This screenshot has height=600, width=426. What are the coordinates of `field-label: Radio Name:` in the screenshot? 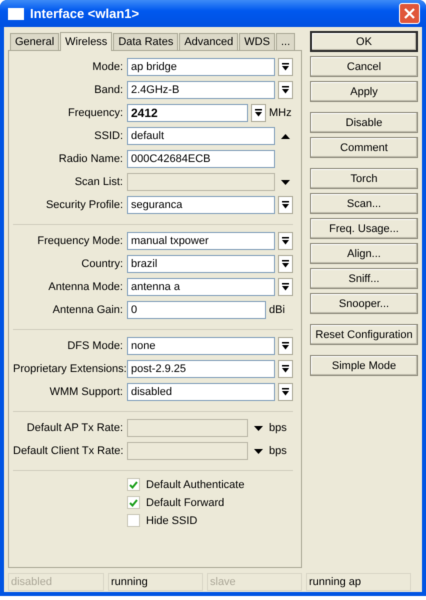 It's located at (90, 159).